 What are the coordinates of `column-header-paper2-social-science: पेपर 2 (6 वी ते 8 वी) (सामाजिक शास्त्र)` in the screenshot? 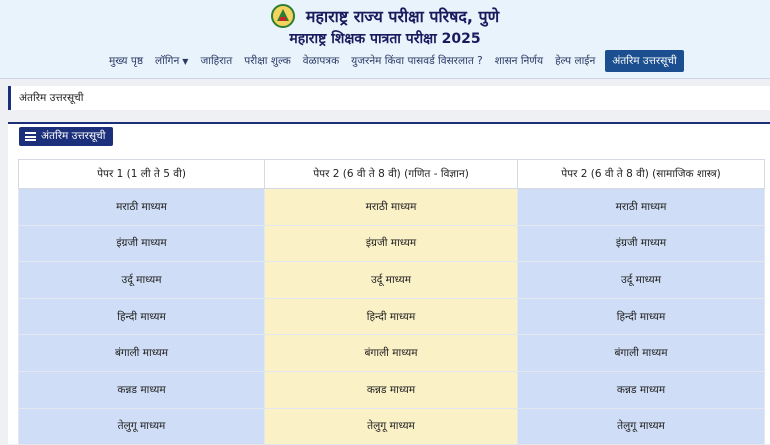 It's located at (641, 174).